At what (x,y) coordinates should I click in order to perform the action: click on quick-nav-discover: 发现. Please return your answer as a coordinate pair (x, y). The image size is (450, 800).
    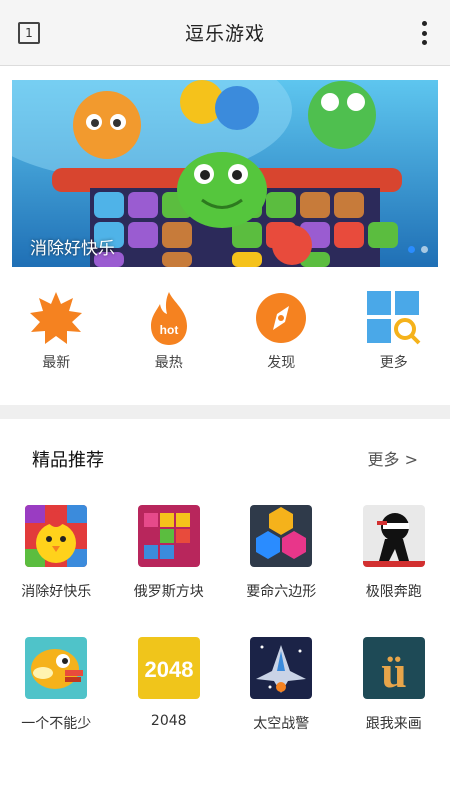
    Looking at the image, I should click on (281, 340).